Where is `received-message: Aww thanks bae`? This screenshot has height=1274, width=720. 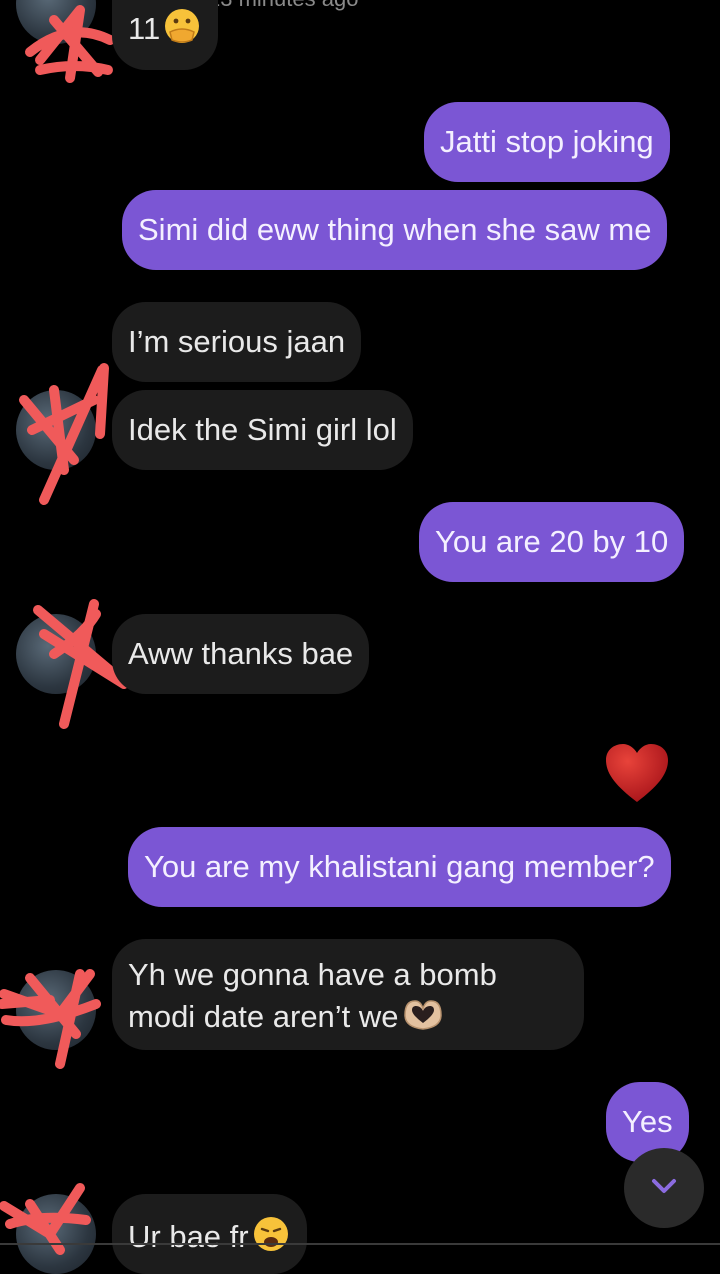 received-message: Aww thanks bae is located at coordinates (241, 654).